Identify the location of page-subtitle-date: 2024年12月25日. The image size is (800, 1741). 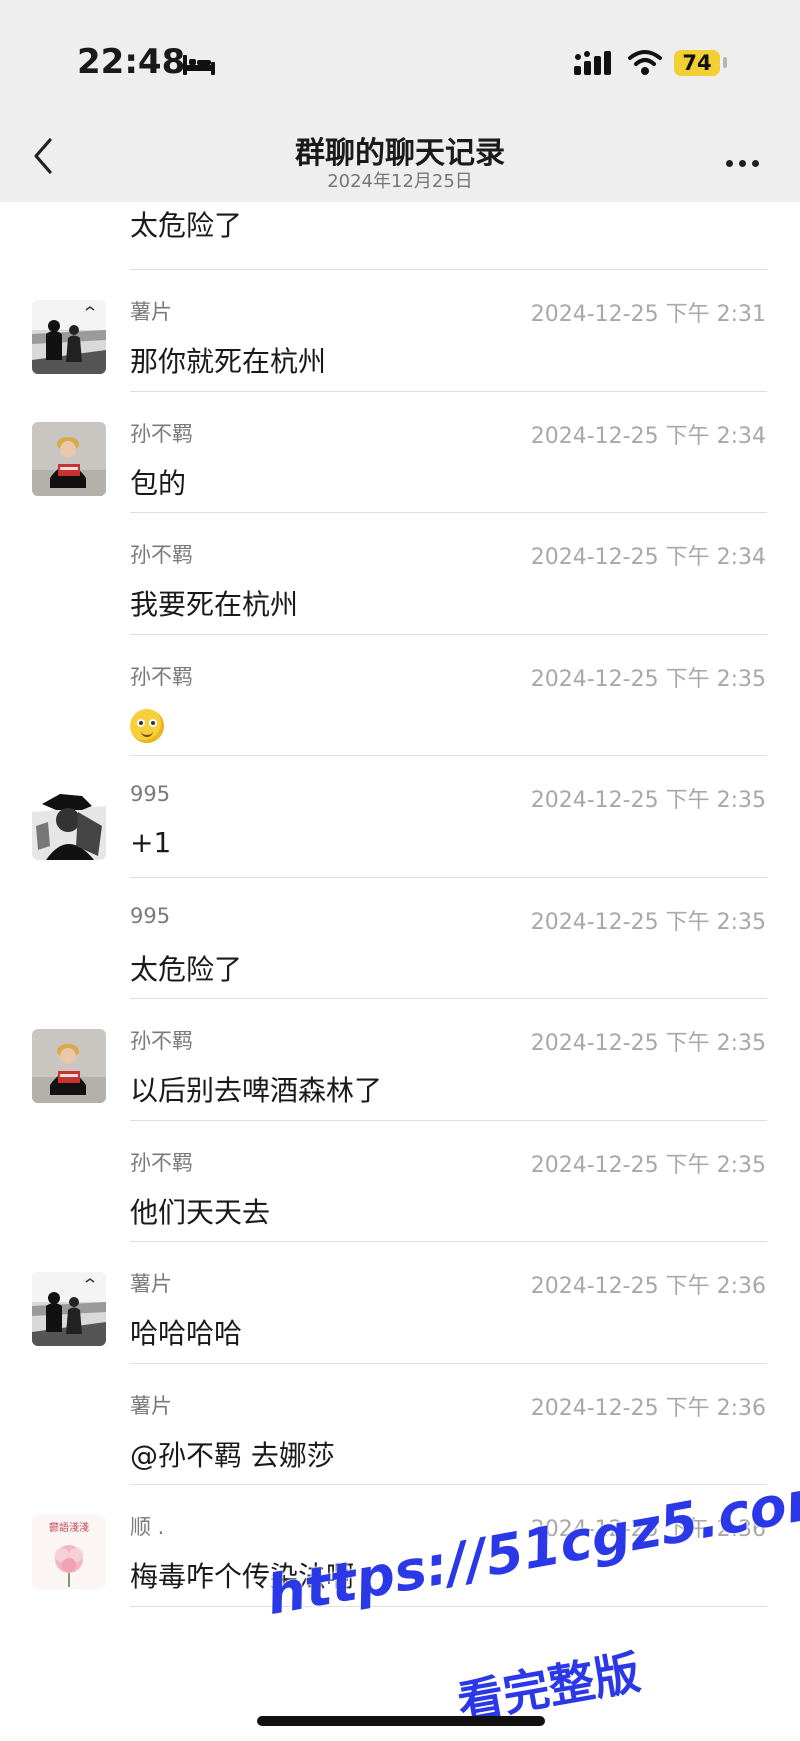
(400, 181).